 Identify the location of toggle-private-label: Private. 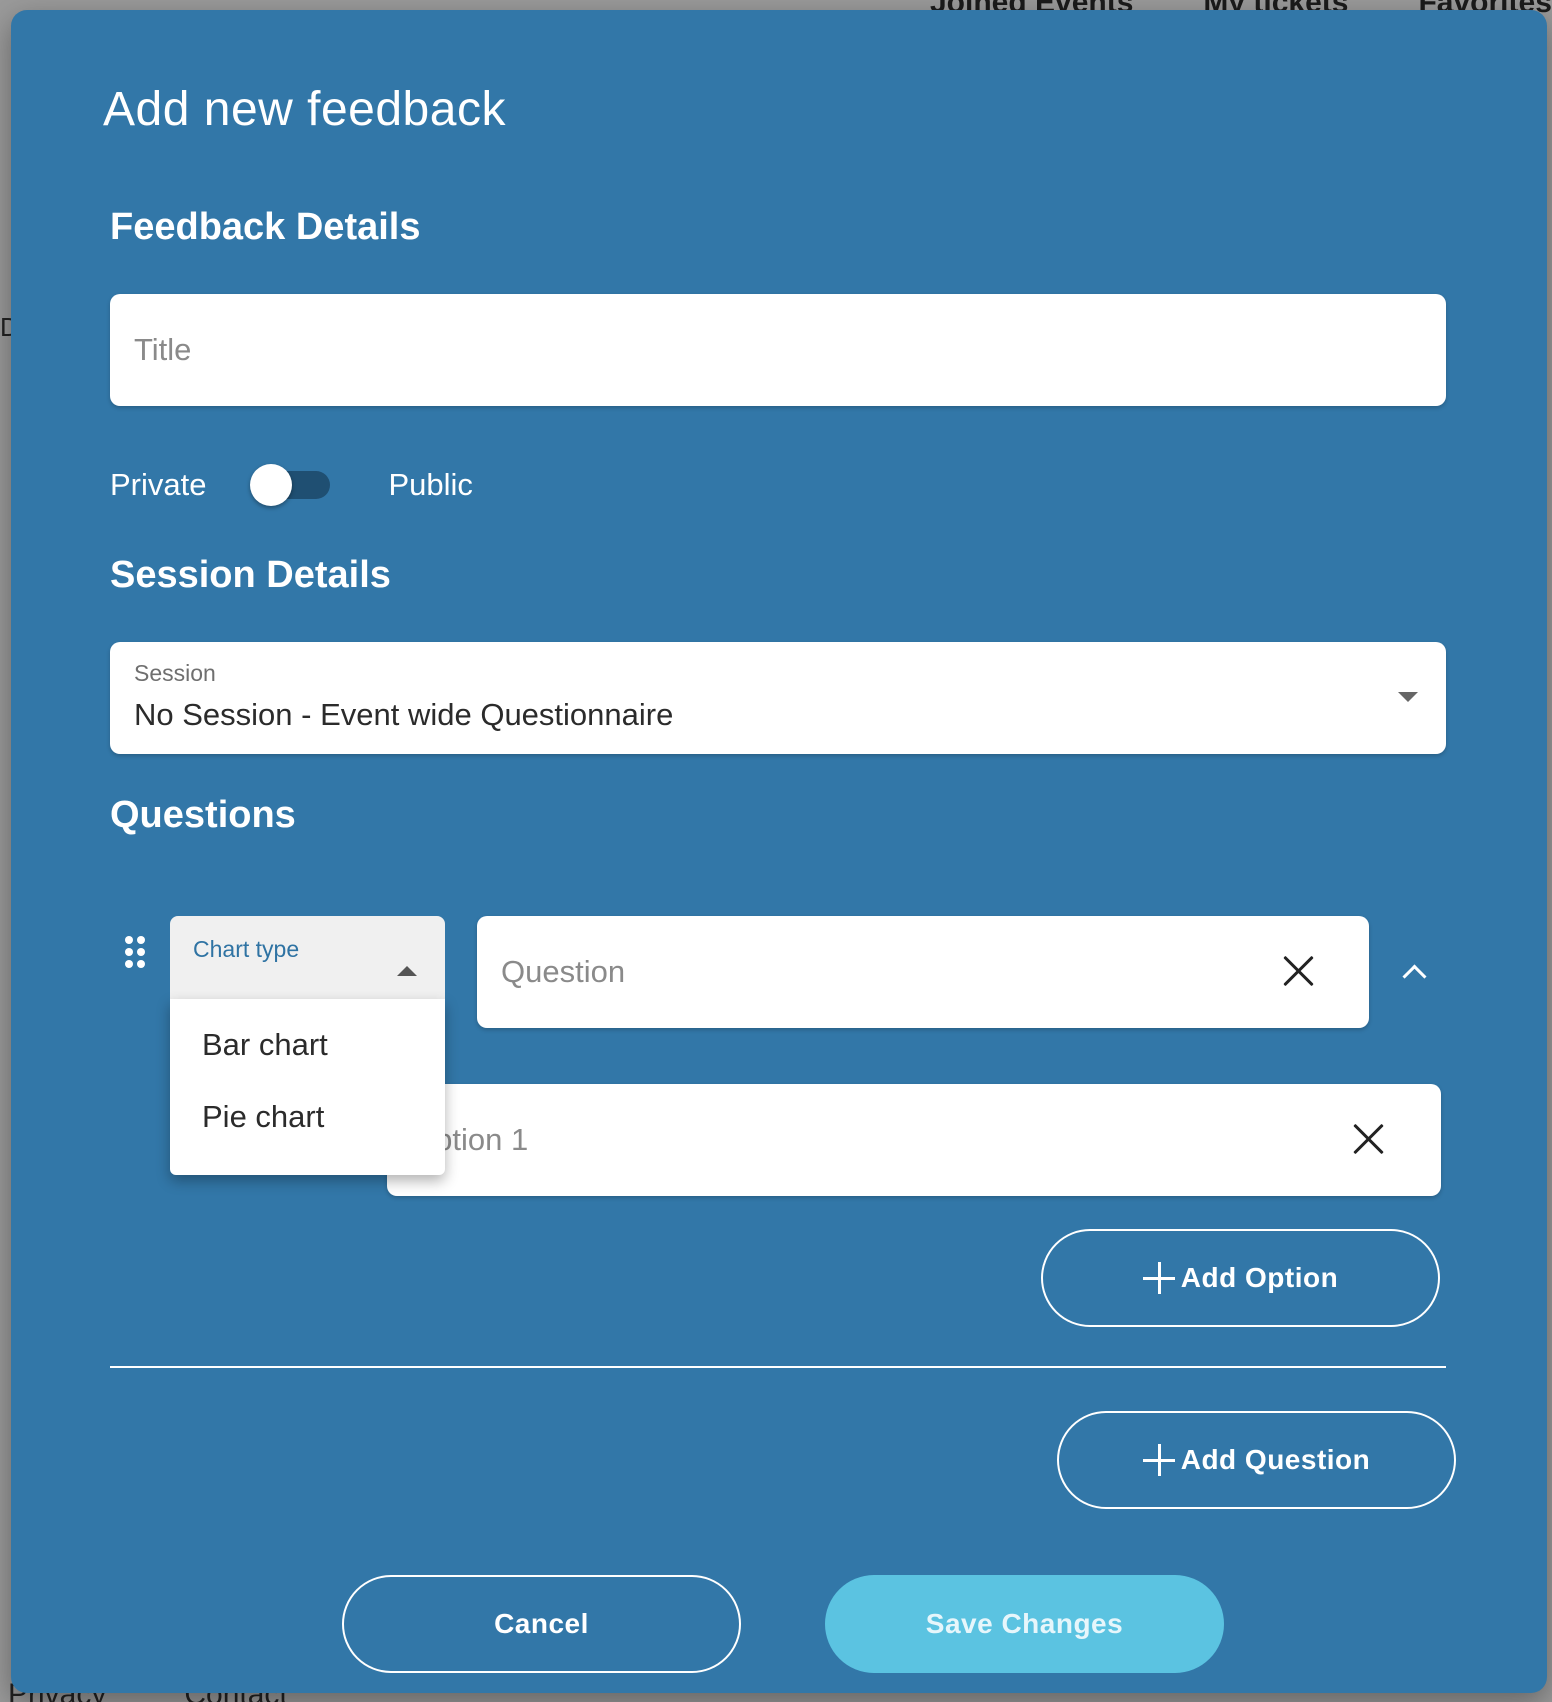
(158, 484).